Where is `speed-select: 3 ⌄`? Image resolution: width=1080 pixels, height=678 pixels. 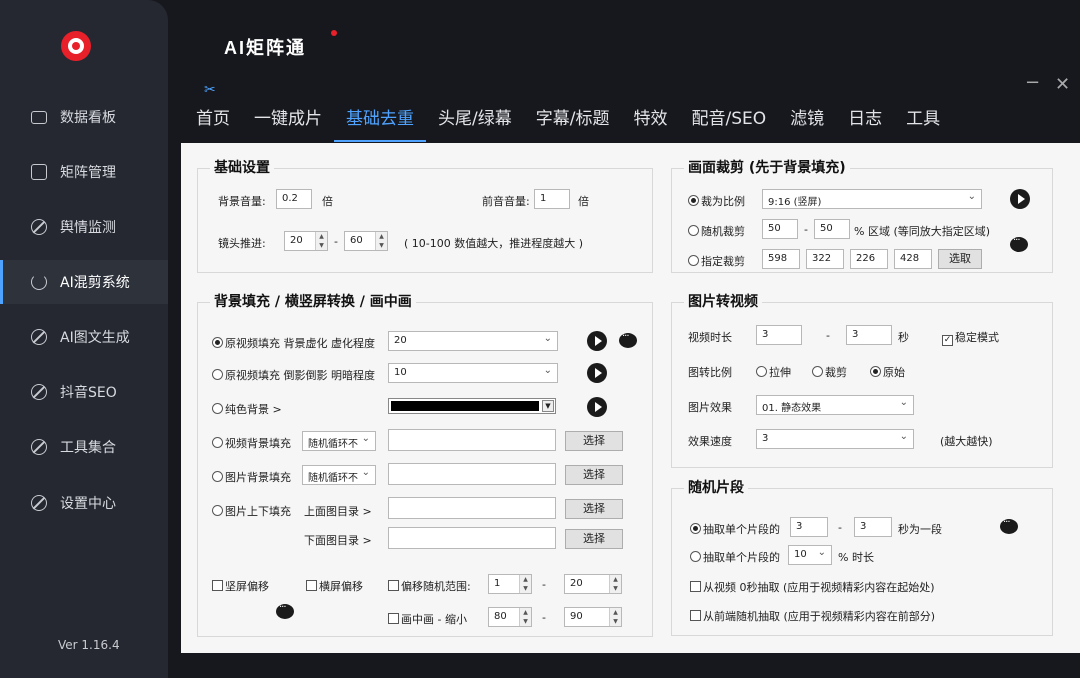
speed-select: 3 ⌄ is located at coordinates (835, 439).